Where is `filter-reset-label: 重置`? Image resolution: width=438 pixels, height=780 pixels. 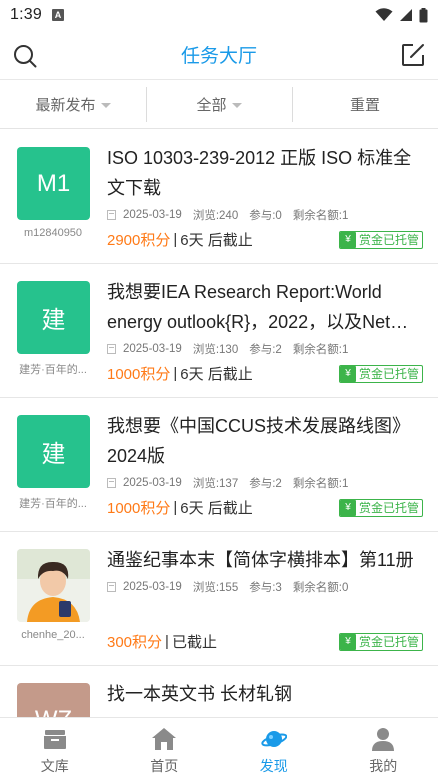 filter-reset-label: 重置 is located at coordinates (364, 105).